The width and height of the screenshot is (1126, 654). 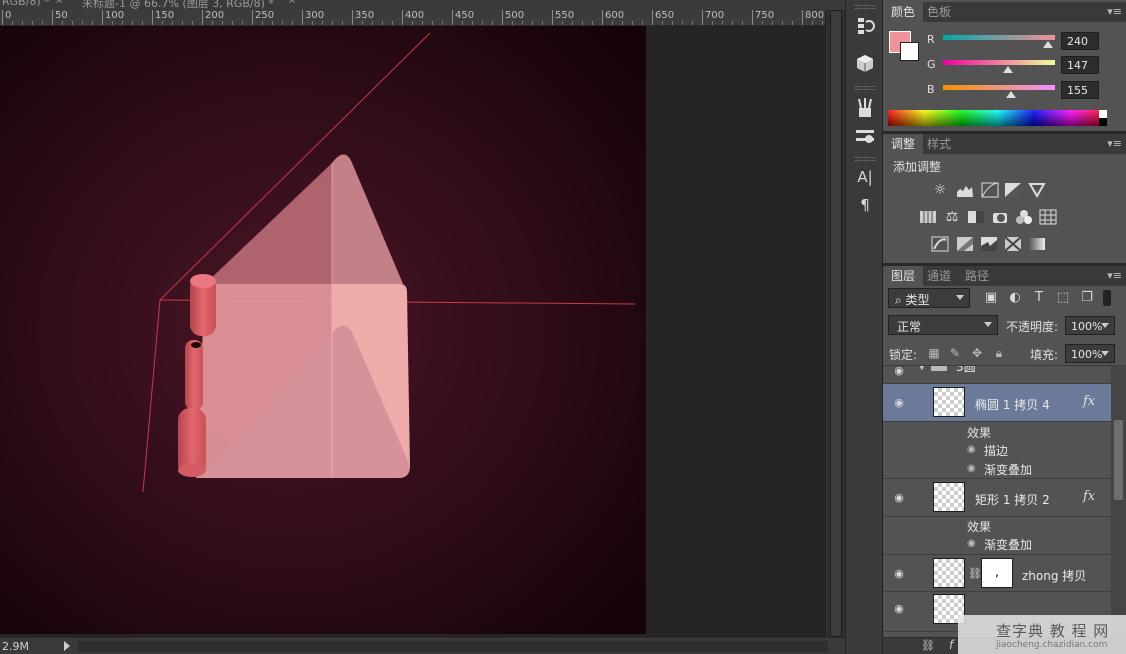 I want to click on layer-row: ◉ ⛓ , zhong 拷贝, so click(x=997, y=573).